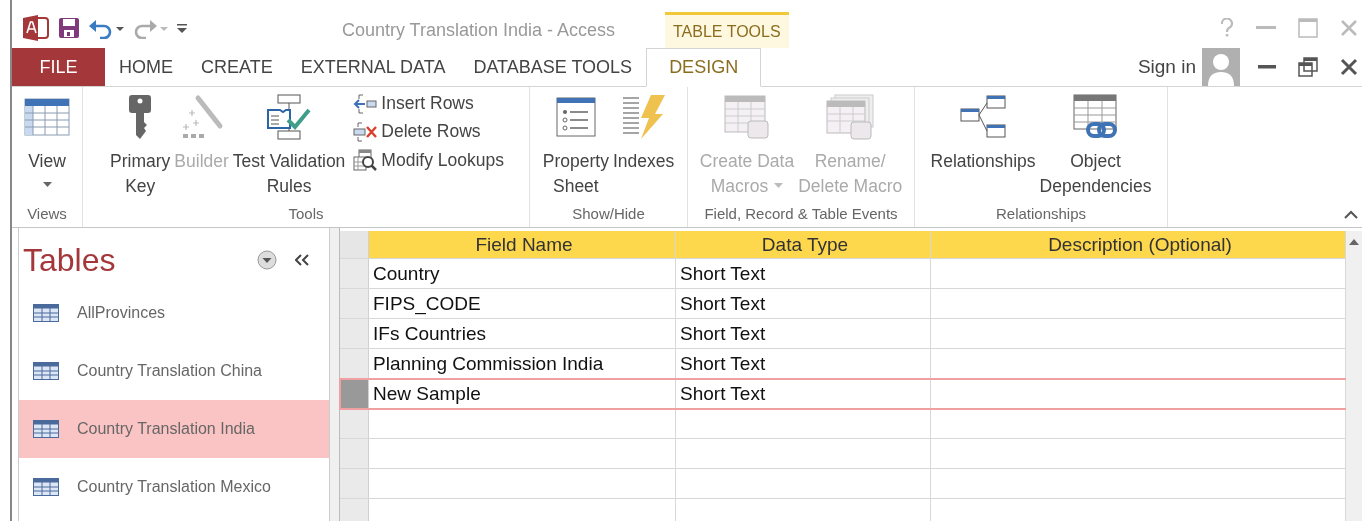 The width and height of the screenshot is (1362, 521). What do you see at coordinates (289, 146) in the screenshot?
I see `ribbon-button: Test Validation Rules` at bounding box center [289, 146].